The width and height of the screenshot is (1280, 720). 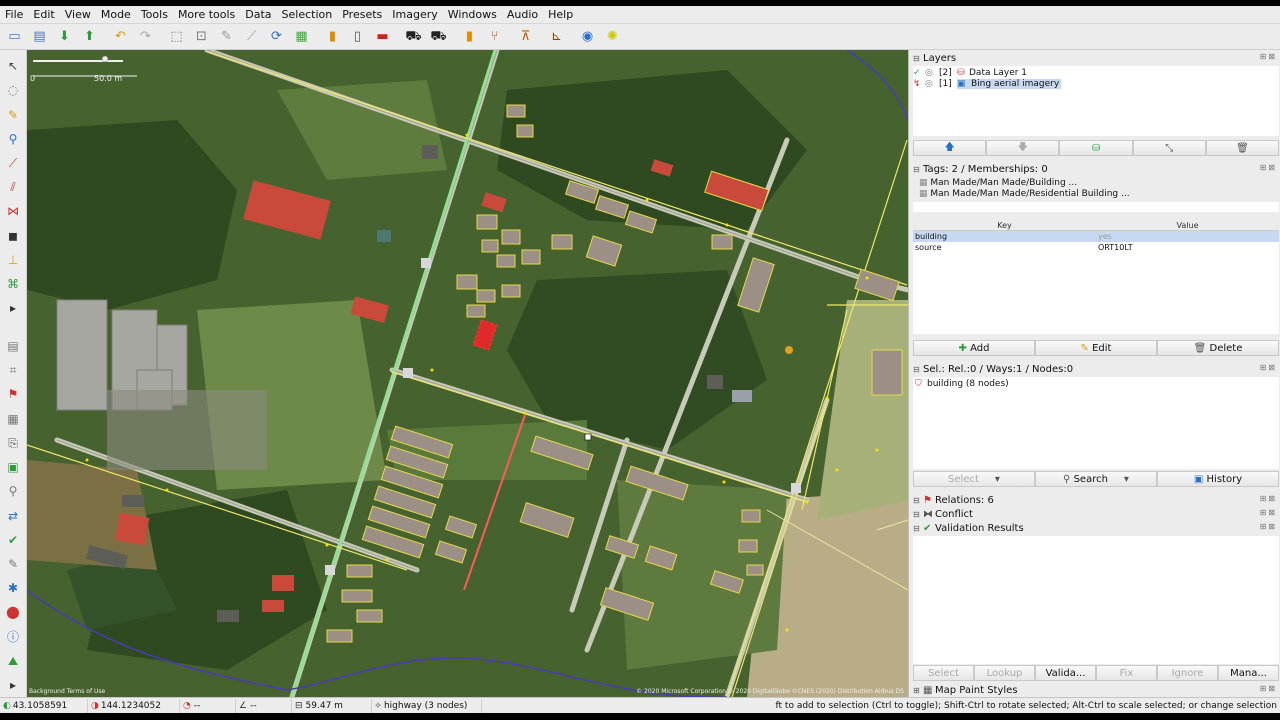 I want to click on warning-sign-icon: ▮, so click(x=470, y=37).